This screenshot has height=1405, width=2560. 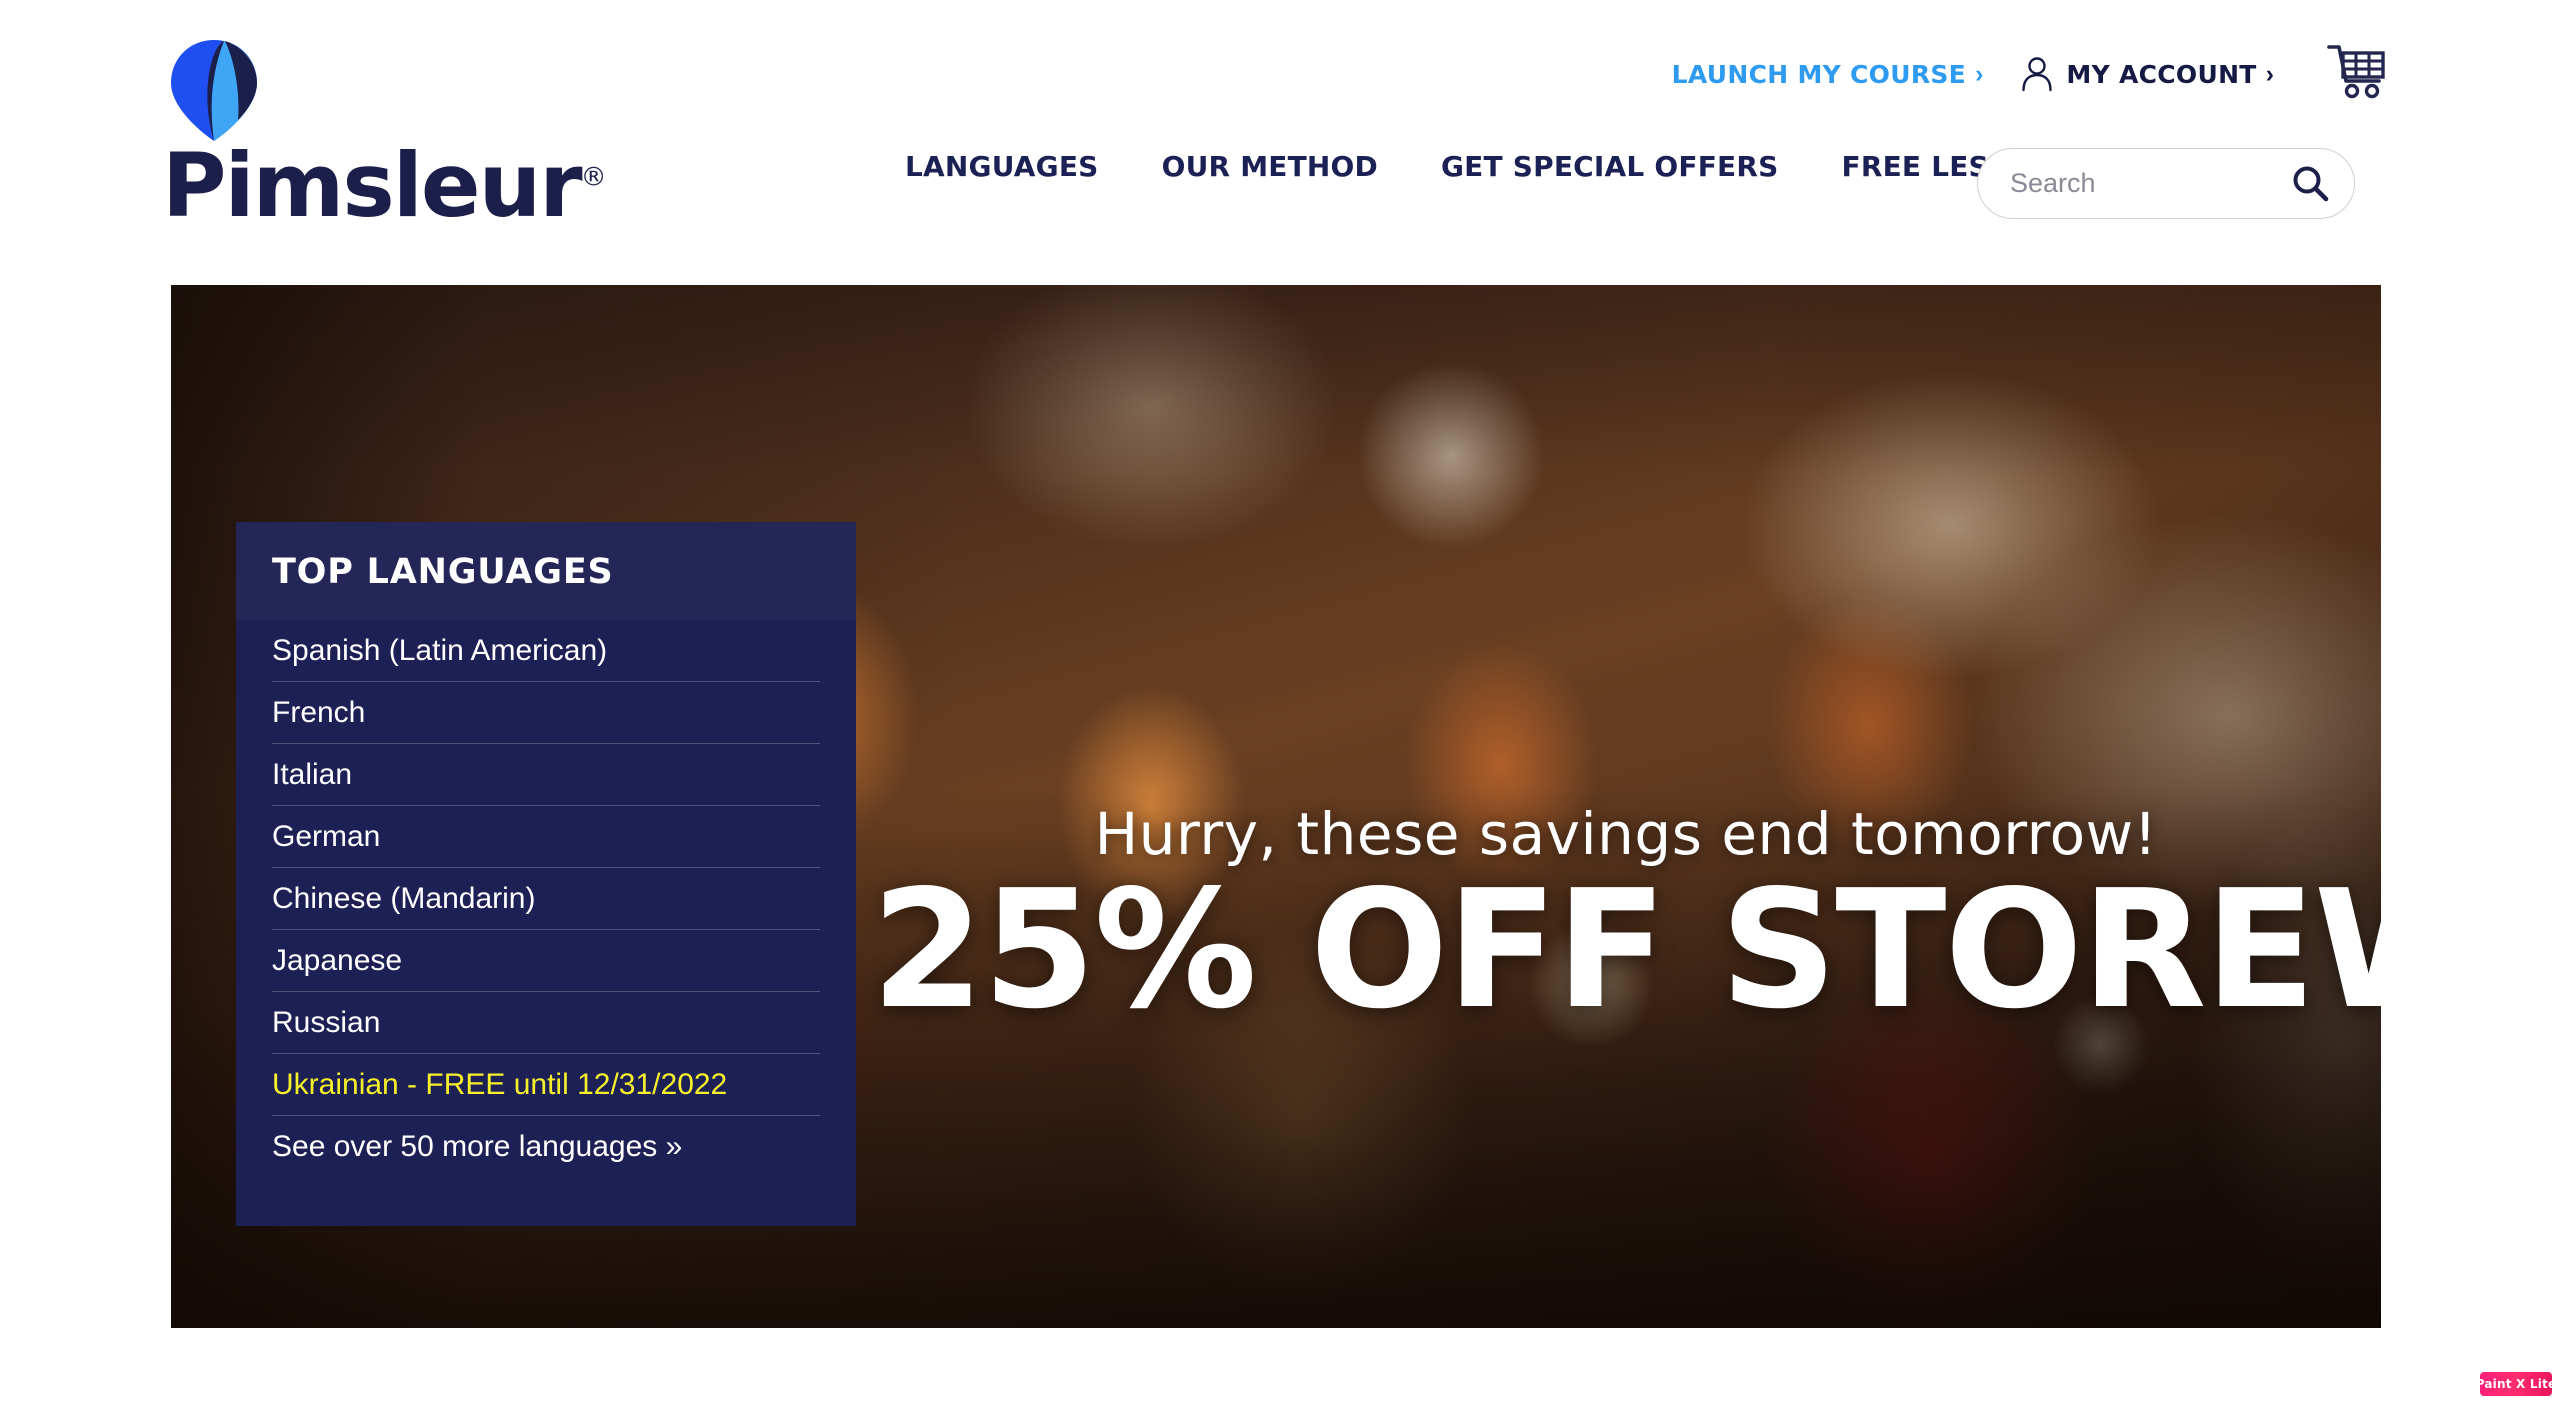 I want to click on search-input, so click(x=2150, y=183).